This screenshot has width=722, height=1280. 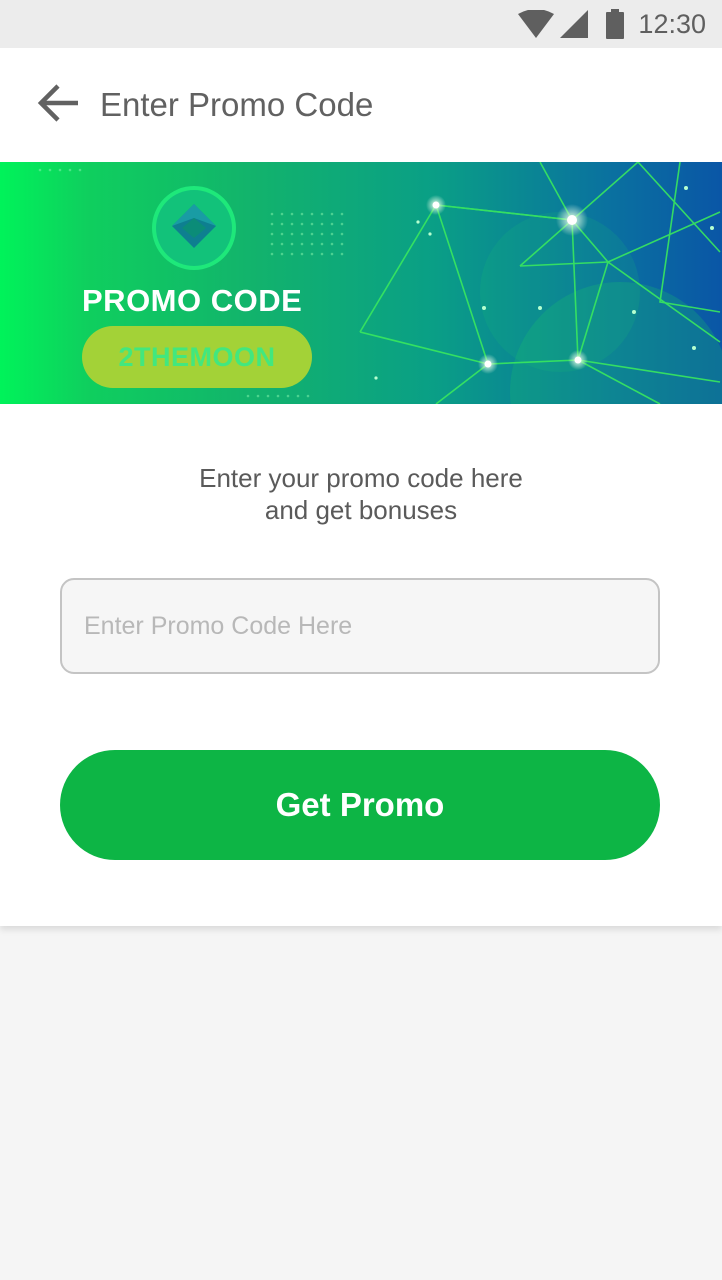 What do you see at coordinates (237, 104) in the screenshot?
I see `page-title: Enter Promo Code` at bounding box center [237, 104].